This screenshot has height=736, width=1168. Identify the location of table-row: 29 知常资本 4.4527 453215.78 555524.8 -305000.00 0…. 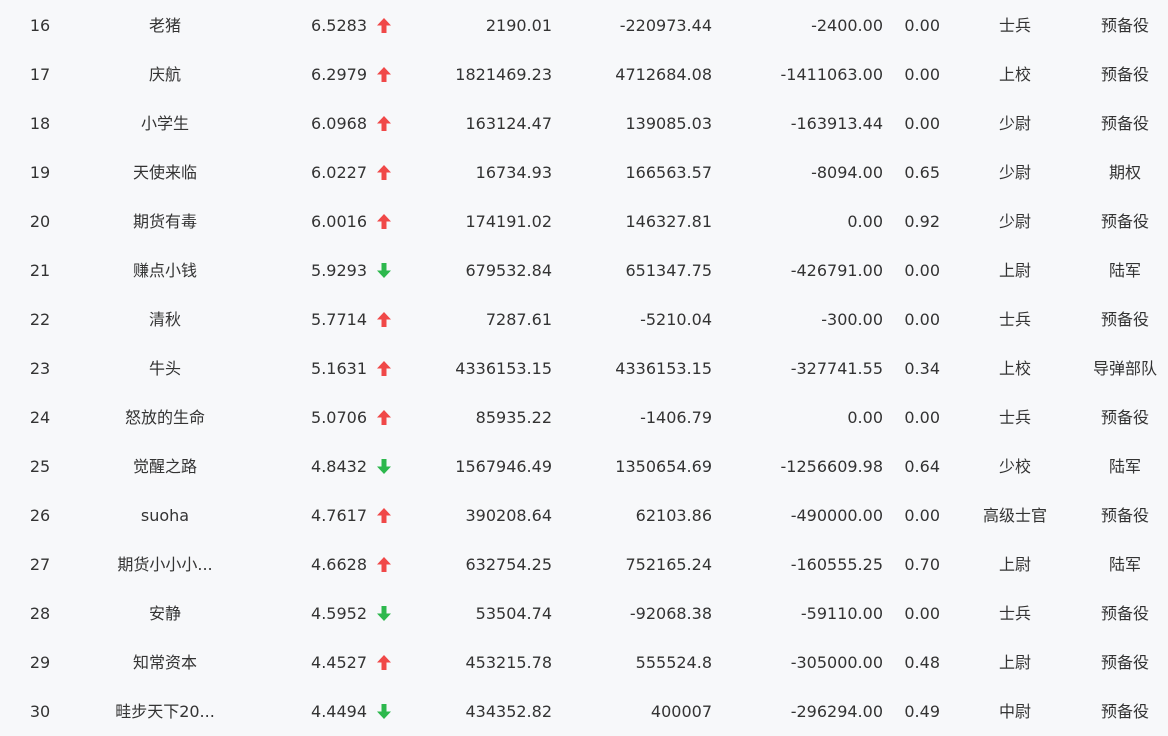
(584, 662).